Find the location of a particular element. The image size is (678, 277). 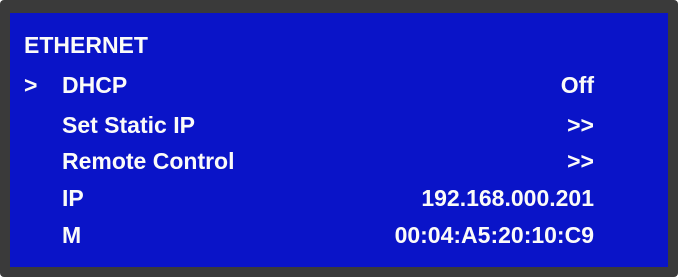

selection-cursor: > is located at coordinates (31, 85).